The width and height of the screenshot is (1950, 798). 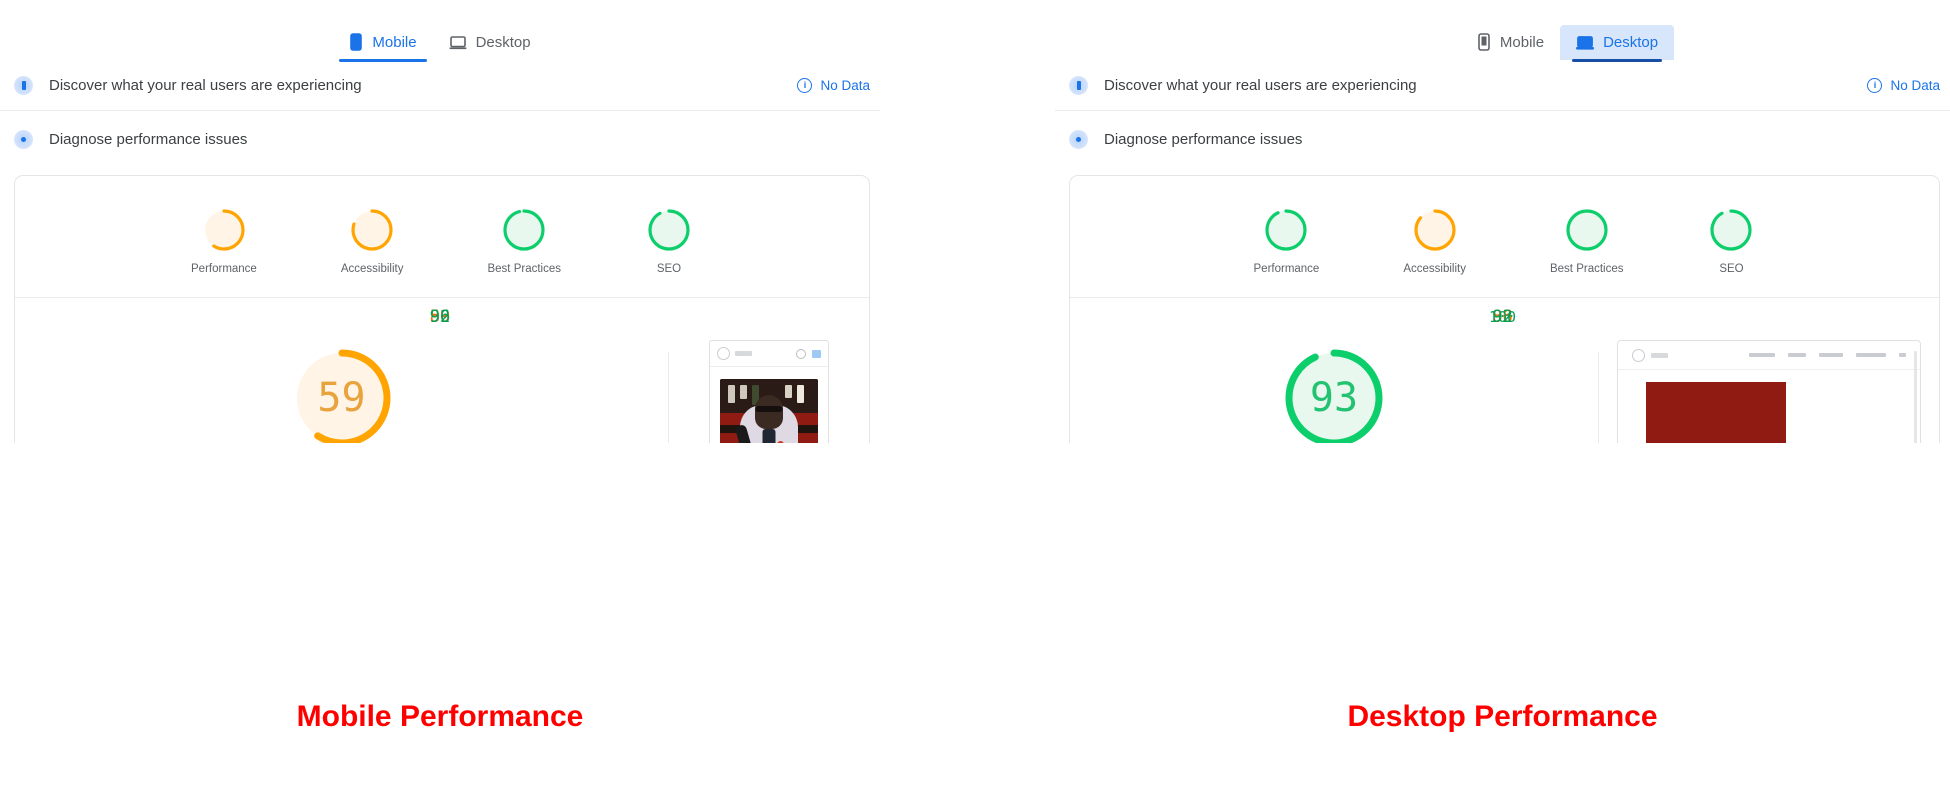 I want to click on big-gauge-performance: 59, so click(x=342, y=398).